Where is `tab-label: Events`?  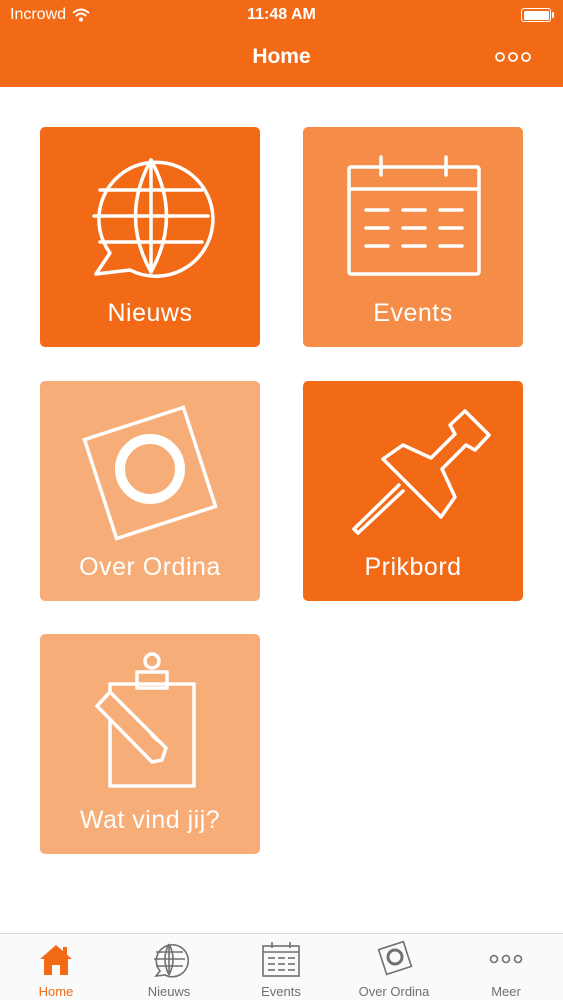 tab-label: Events is located at coordinates (281, 991).